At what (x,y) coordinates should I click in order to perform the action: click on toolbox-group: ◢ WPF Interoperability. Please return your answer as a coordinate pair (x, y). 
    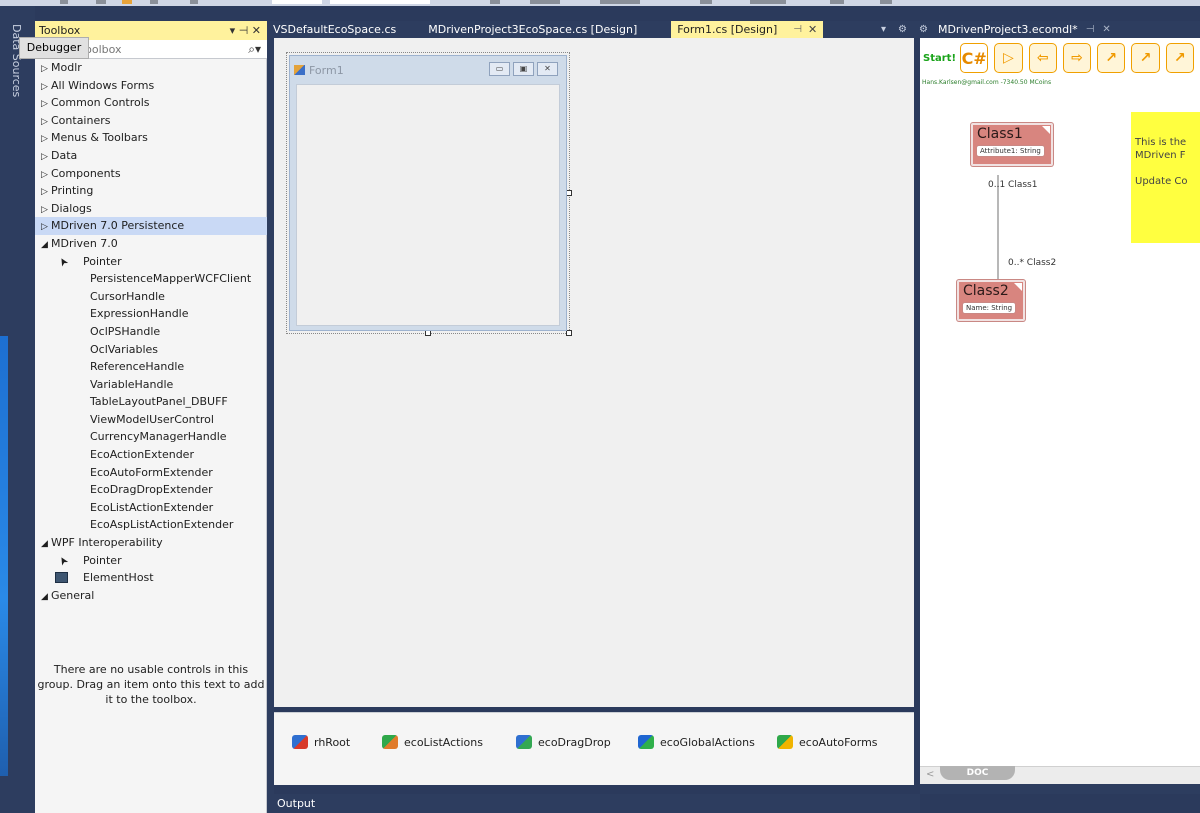
    Looking at the image, I should click on (151, 543).